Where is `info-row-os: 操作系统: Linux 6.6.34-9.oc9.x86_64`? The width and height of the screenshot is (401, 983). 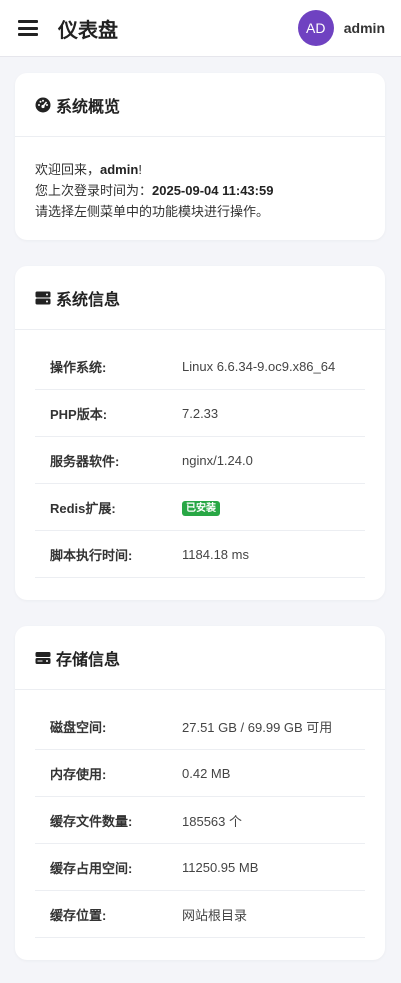
info-row-os: 操作系统: Linux 6.6.34-9.oc9.x86_64 is located at coordinates (200, 366).